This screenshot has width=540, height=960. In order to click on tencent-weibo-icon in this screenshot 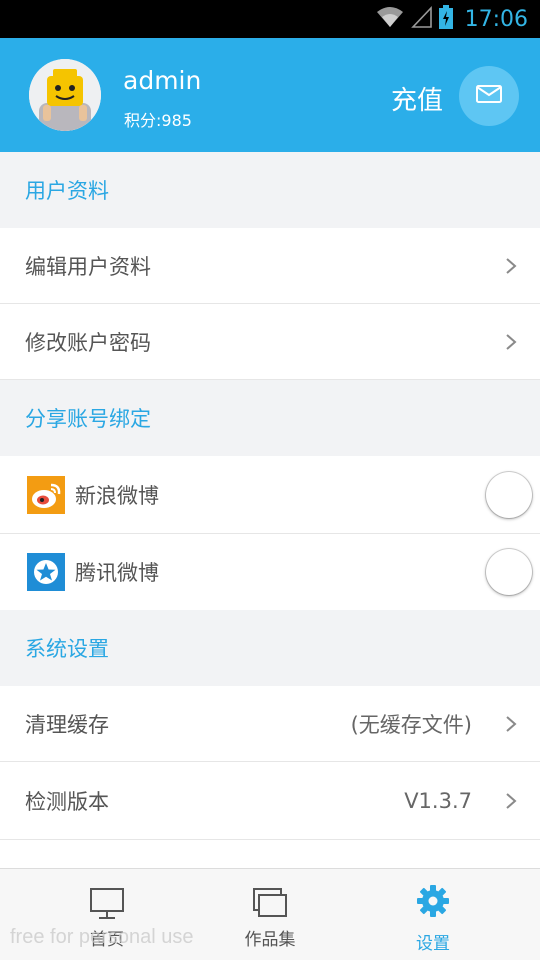, I will do `click(46, 572)`.